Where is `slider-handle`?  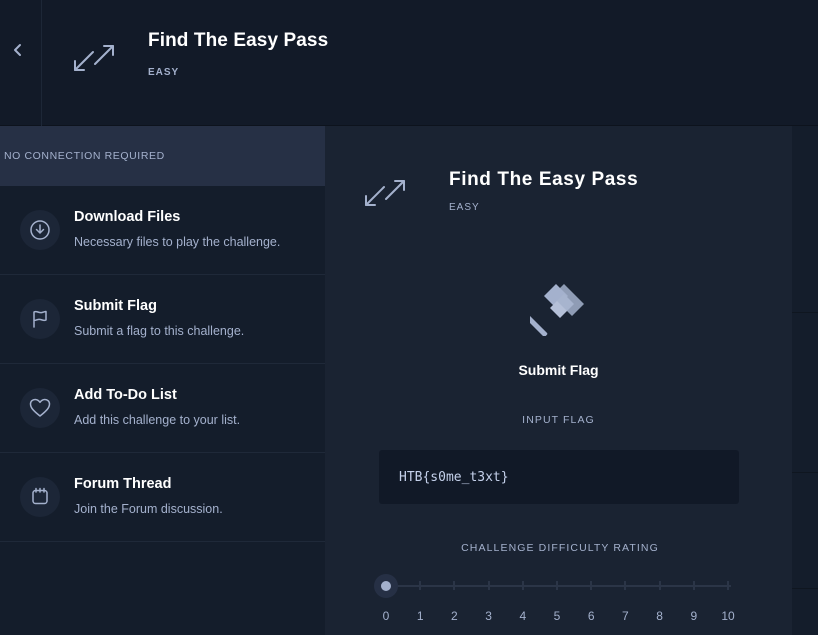 slider-handle is located at coordinates (386, 586).